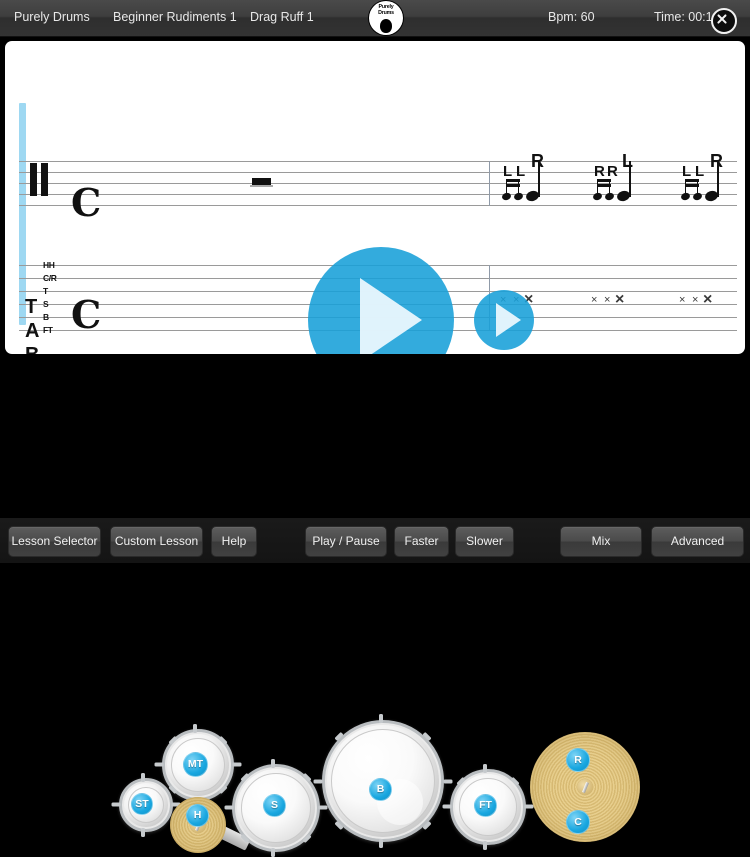  I want to click on tab-row-label-b: B, so click(46, 317).